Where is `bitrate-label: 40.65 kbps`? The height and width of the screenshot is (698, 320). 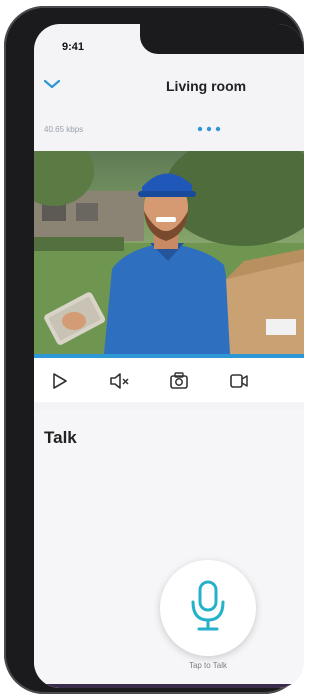
bitrate-label: 40.65 kbps is located at coordinates (64, 129).